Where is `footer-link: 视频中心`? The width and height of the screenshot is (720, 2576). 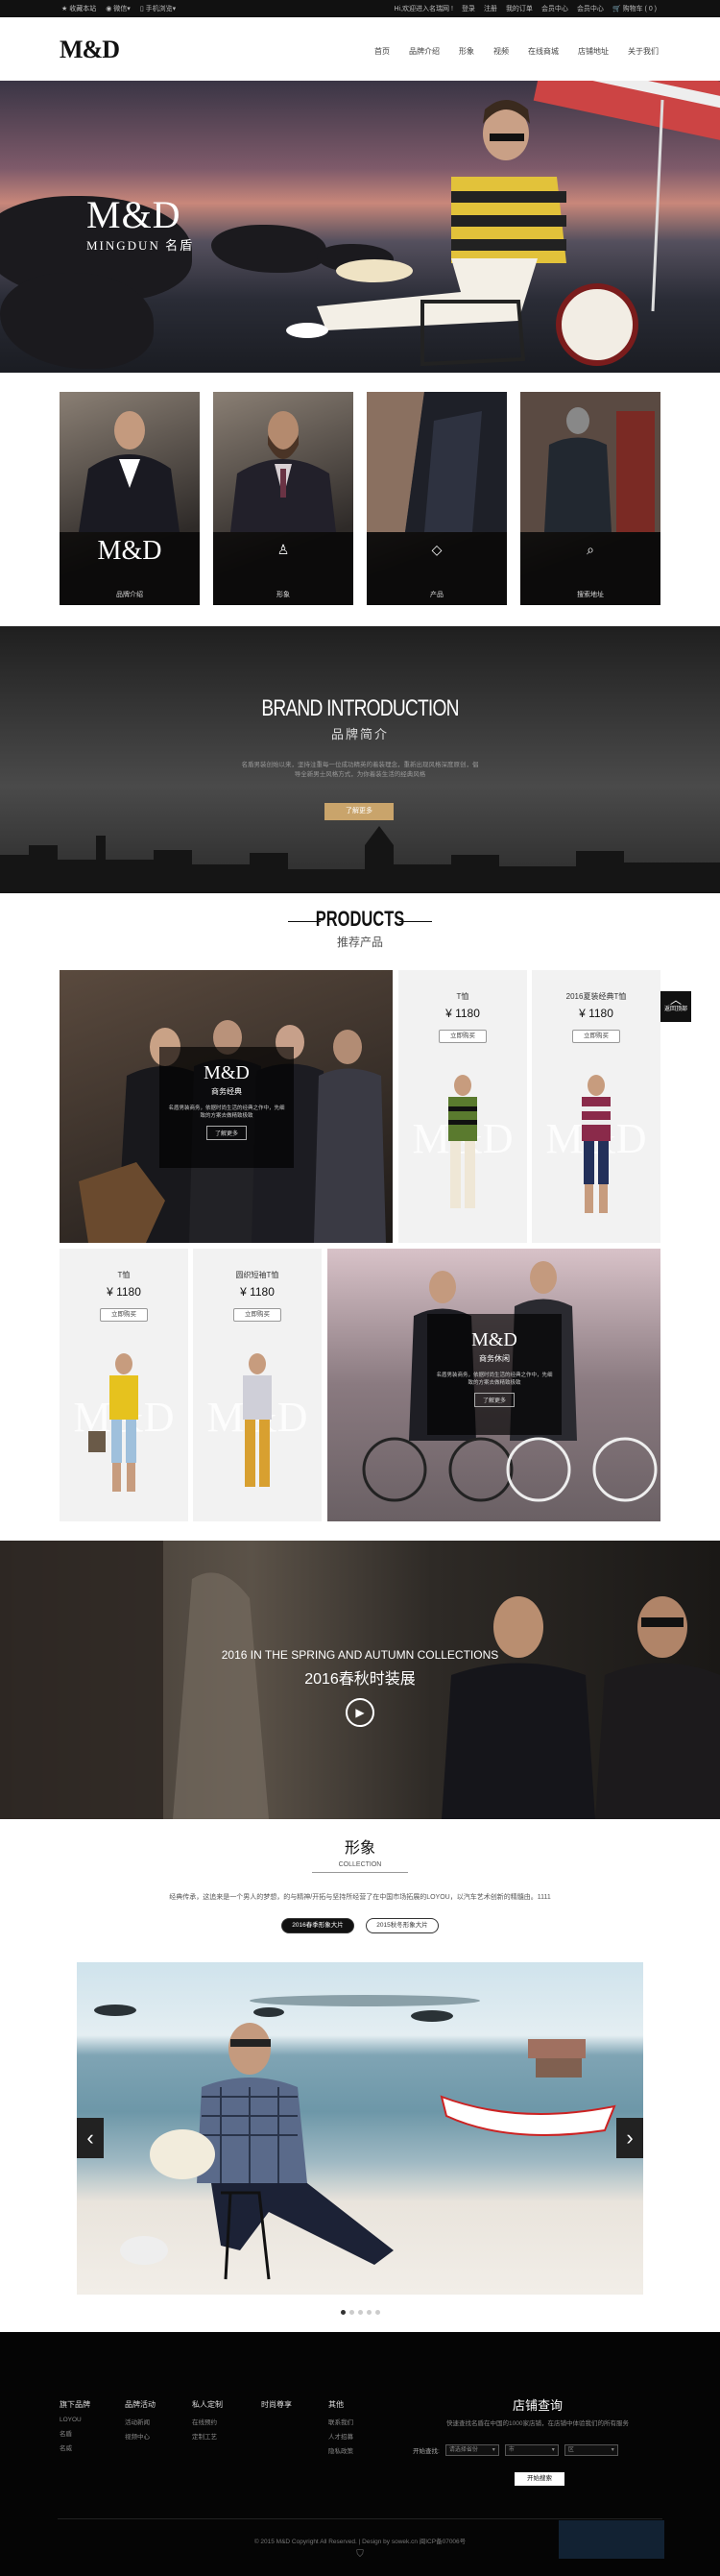
footer-link: 视频中心 is located at coordinates (140, 2436).